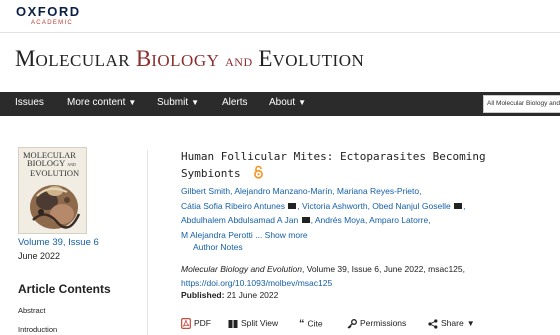 This screenshot has width=560, height=335. I want to click on cover-title-word: BIOLOGY, so click(46, 163).